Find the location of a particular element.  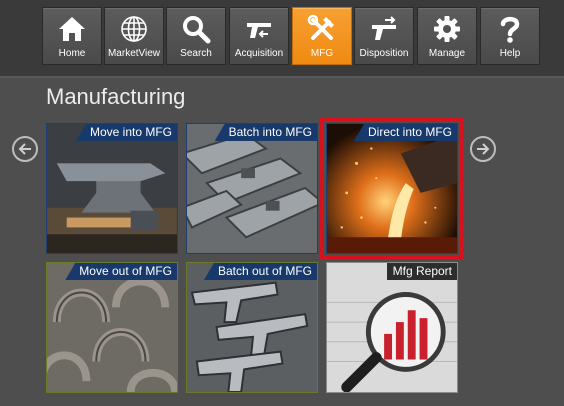

nav-disposition-button: Disposition is located at coordinates (384, 36).